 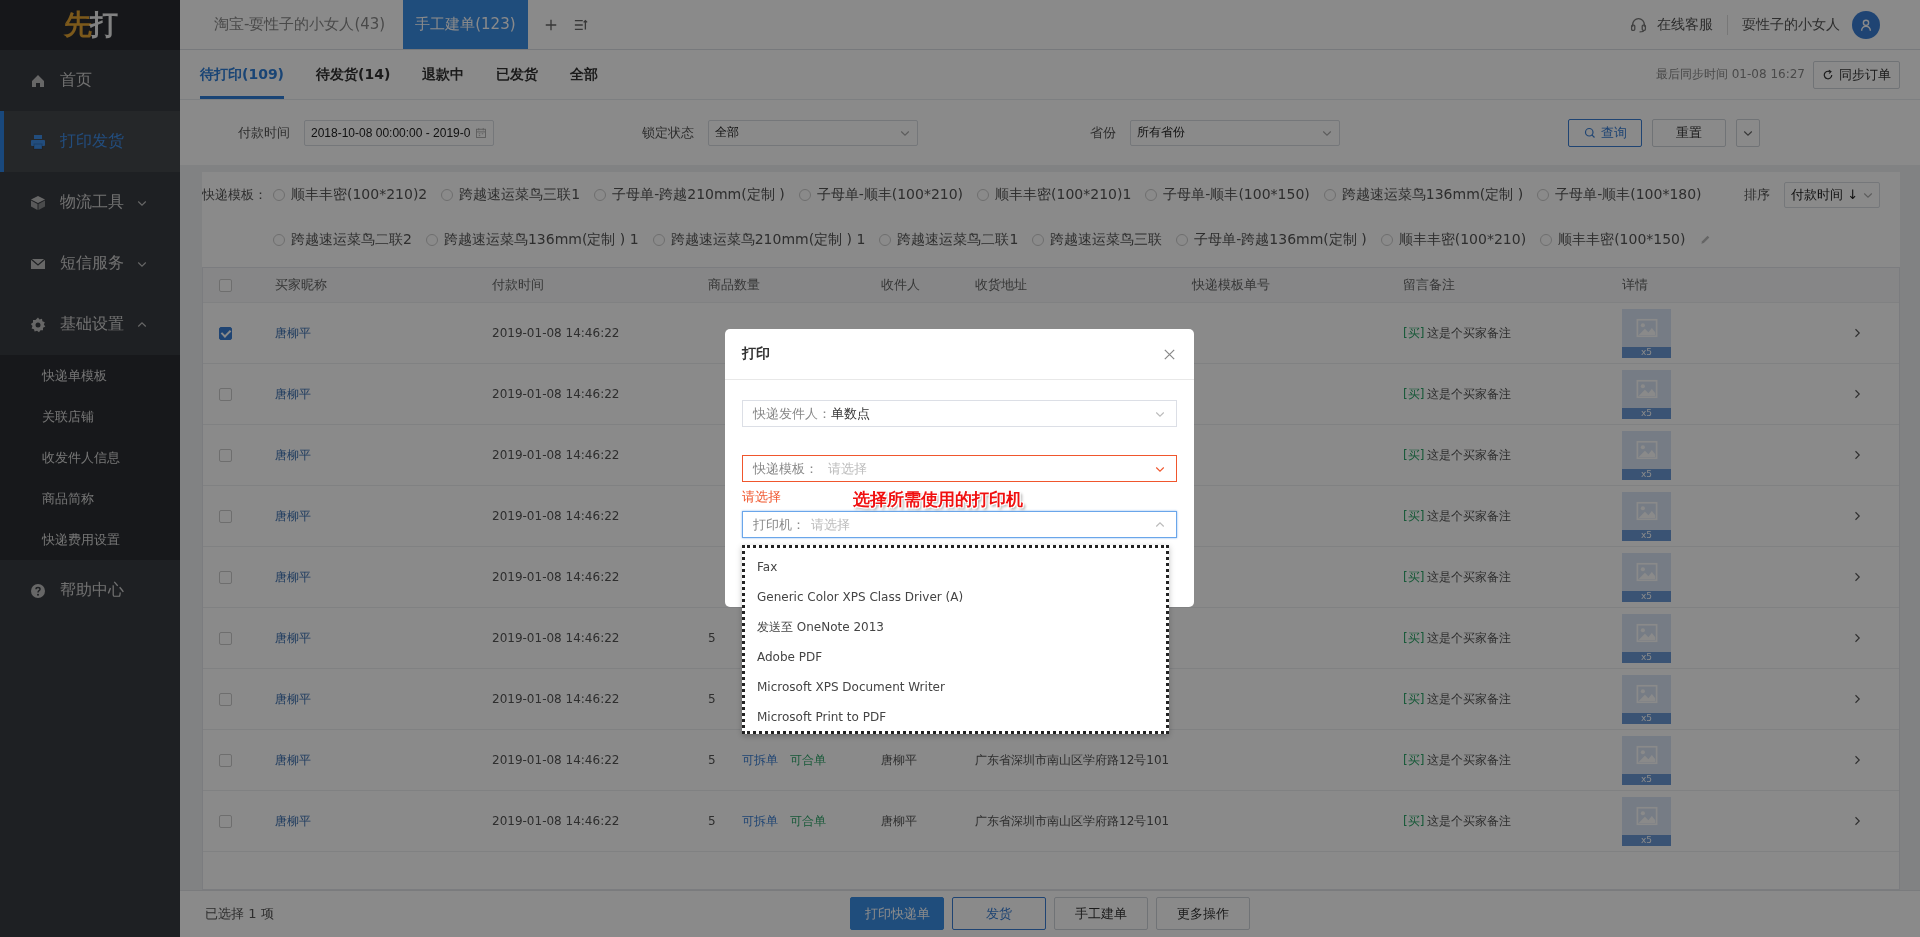 What do you see at coordinates (90, 202) in the screenshot?
I see `sidebar-item: 物流工具` at bounding box center [90, 202].